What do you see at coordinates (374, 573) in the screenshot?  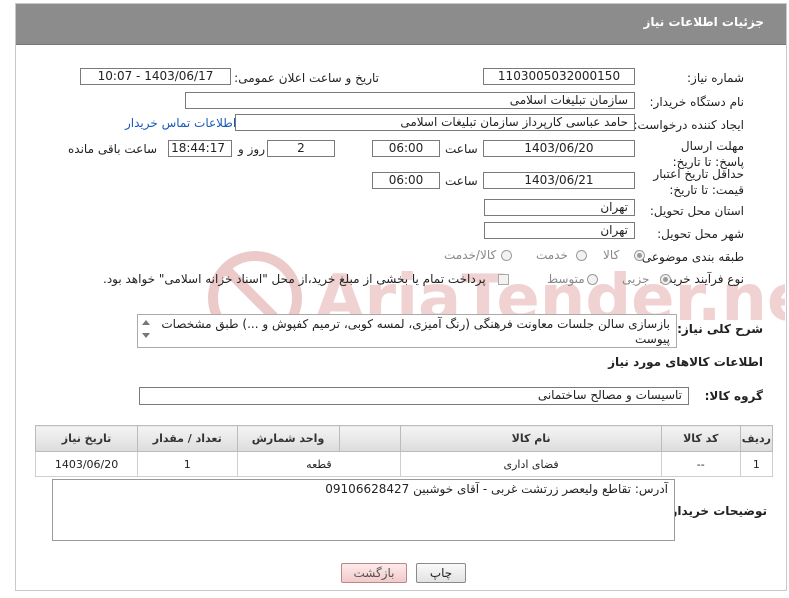 I see `back-button: بازگشت` at bounding box center [374, 573].